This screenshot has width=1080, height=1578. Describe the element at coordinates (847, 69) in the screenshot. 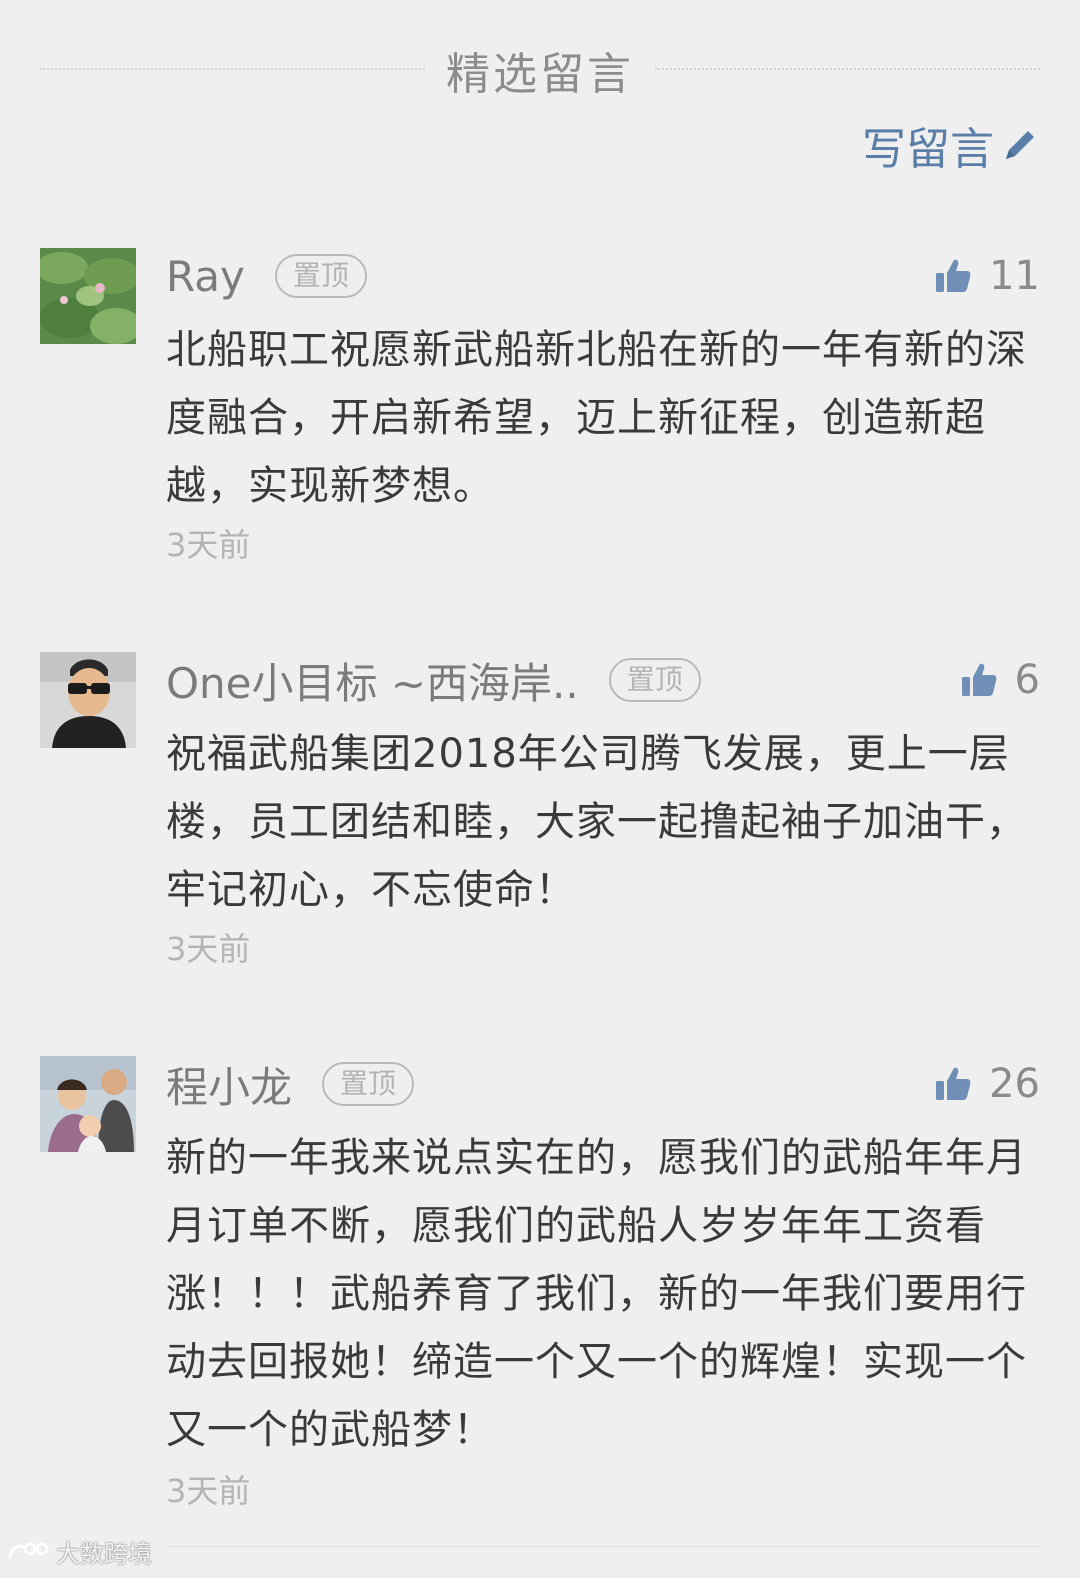

I see `divider-right` at that location.